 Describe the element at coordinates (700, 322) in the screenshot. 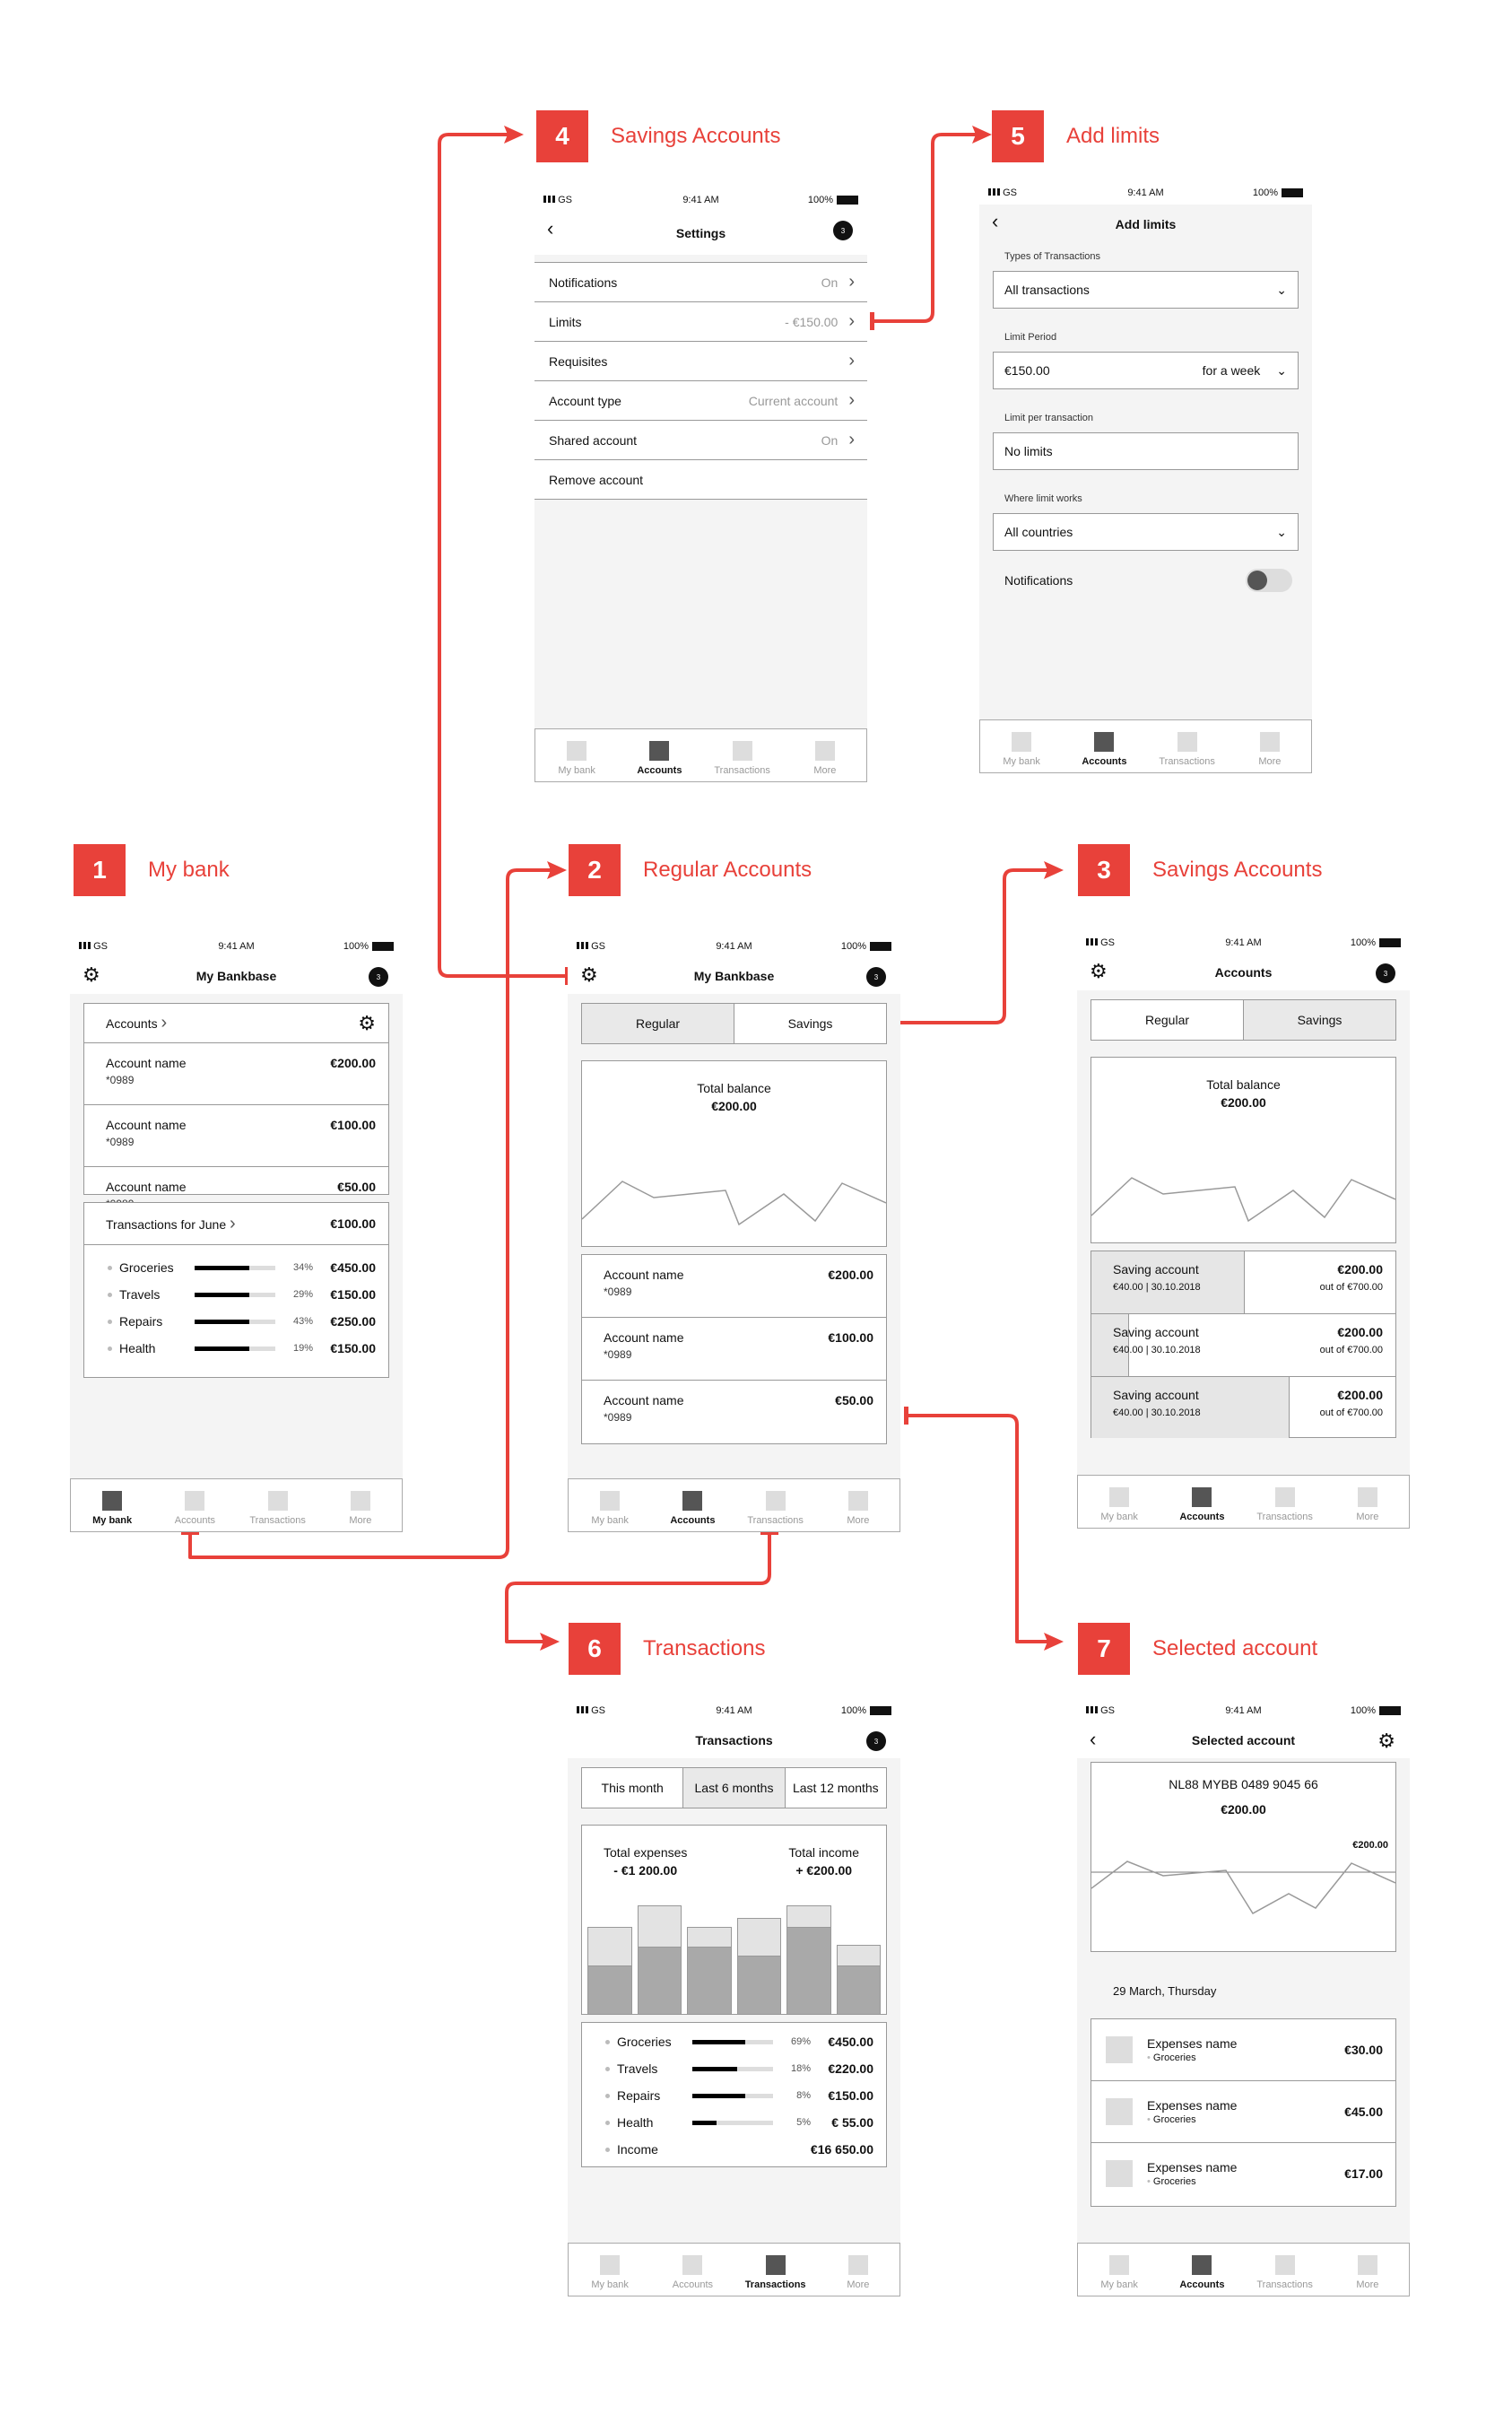

I see `settings-row-limits: Limits - €150.00 ›` at that location.